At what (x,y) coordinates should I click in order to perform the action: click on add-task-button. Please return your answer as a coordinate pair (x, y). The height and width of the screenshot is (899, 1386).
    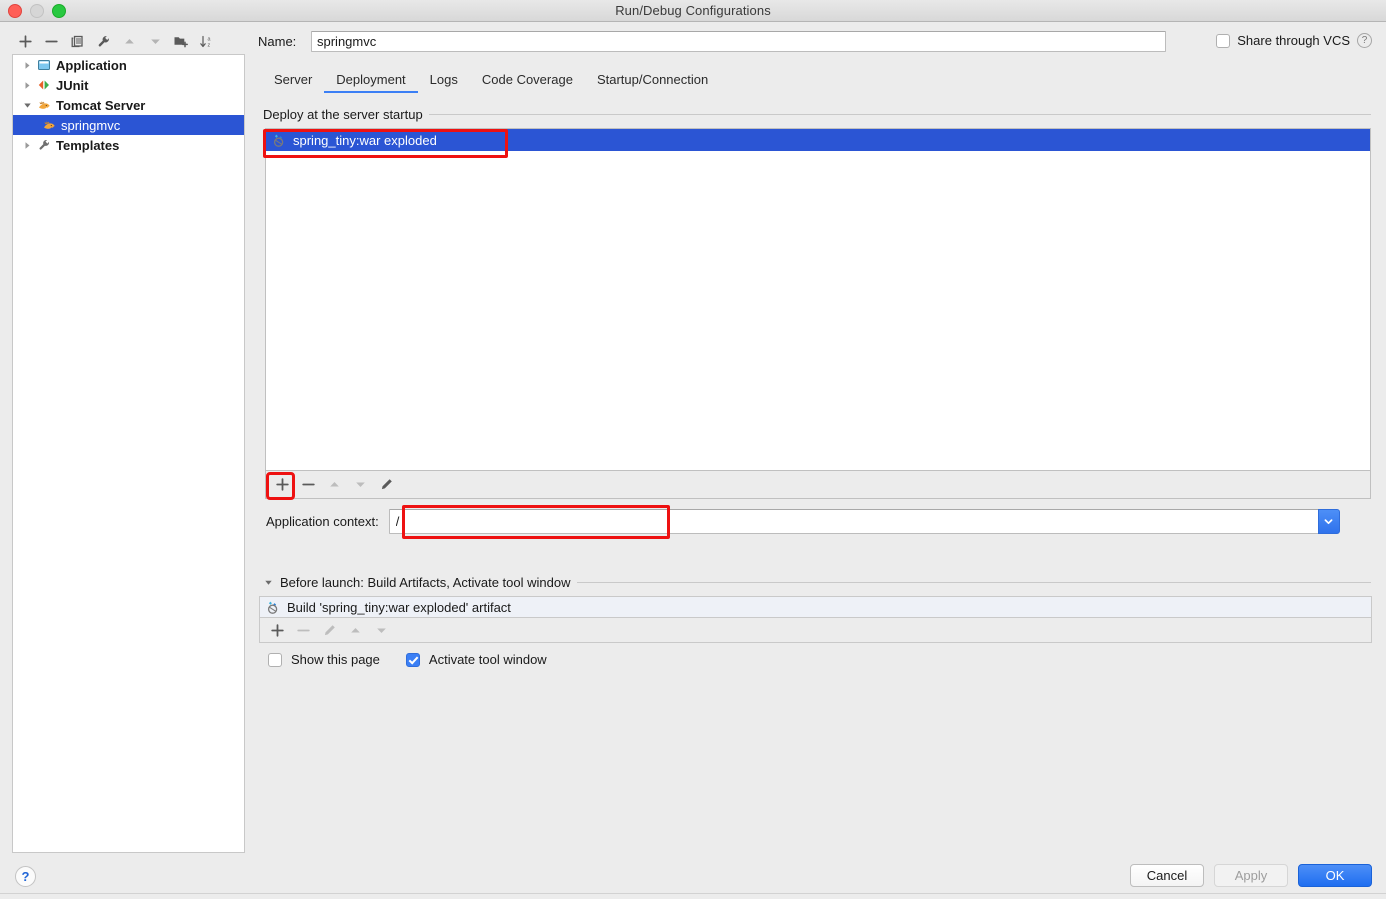
    Looking at the image, I should click on (277, 630).